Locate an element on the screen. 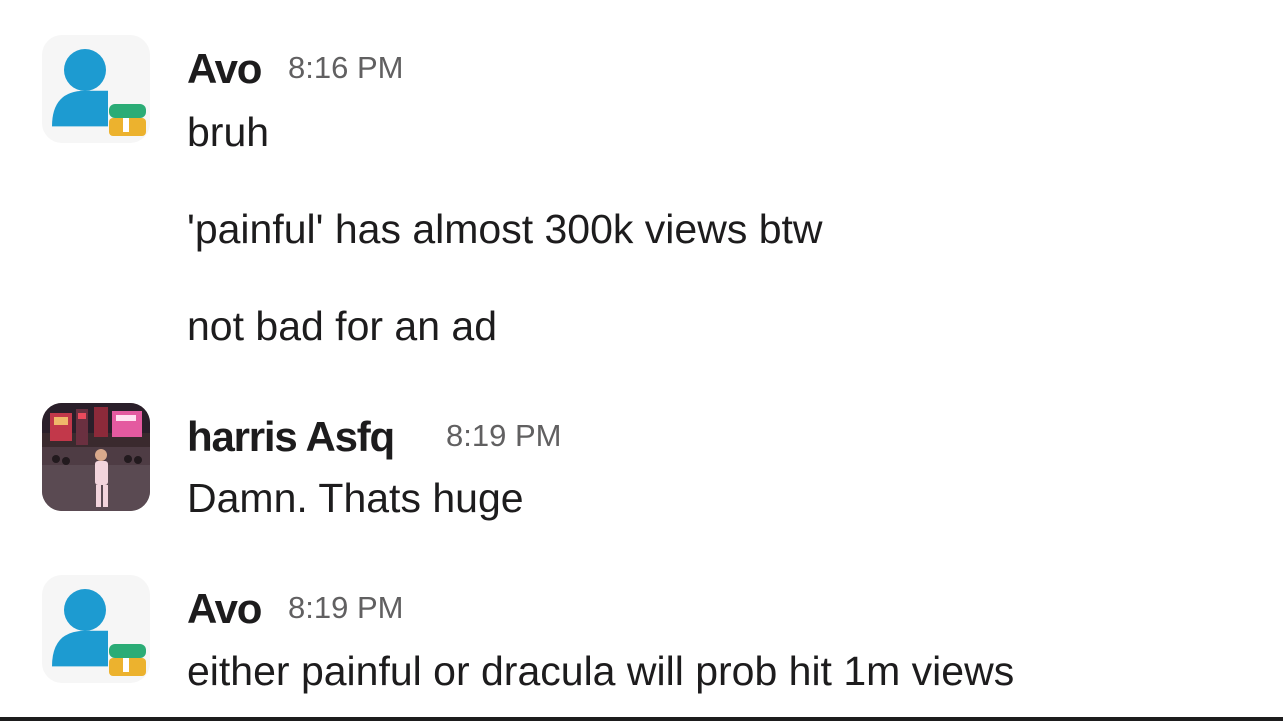 The width and height of the screenshot is (1283, 721). photo-avatar is located at coordinates (96, 457).